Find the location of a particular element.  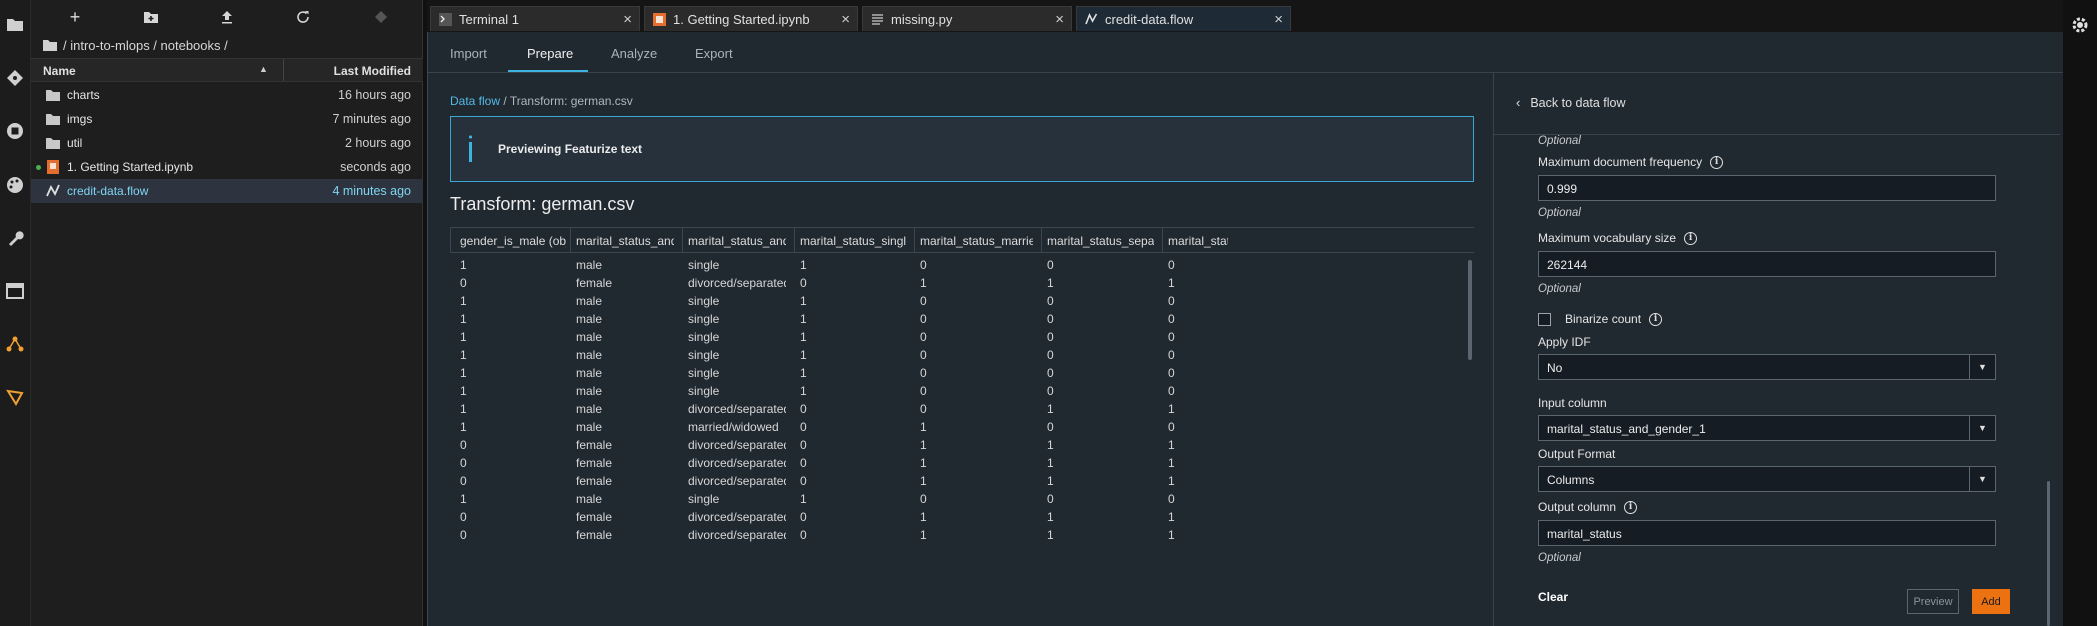

upload-button is located at coordinates (227, 17).